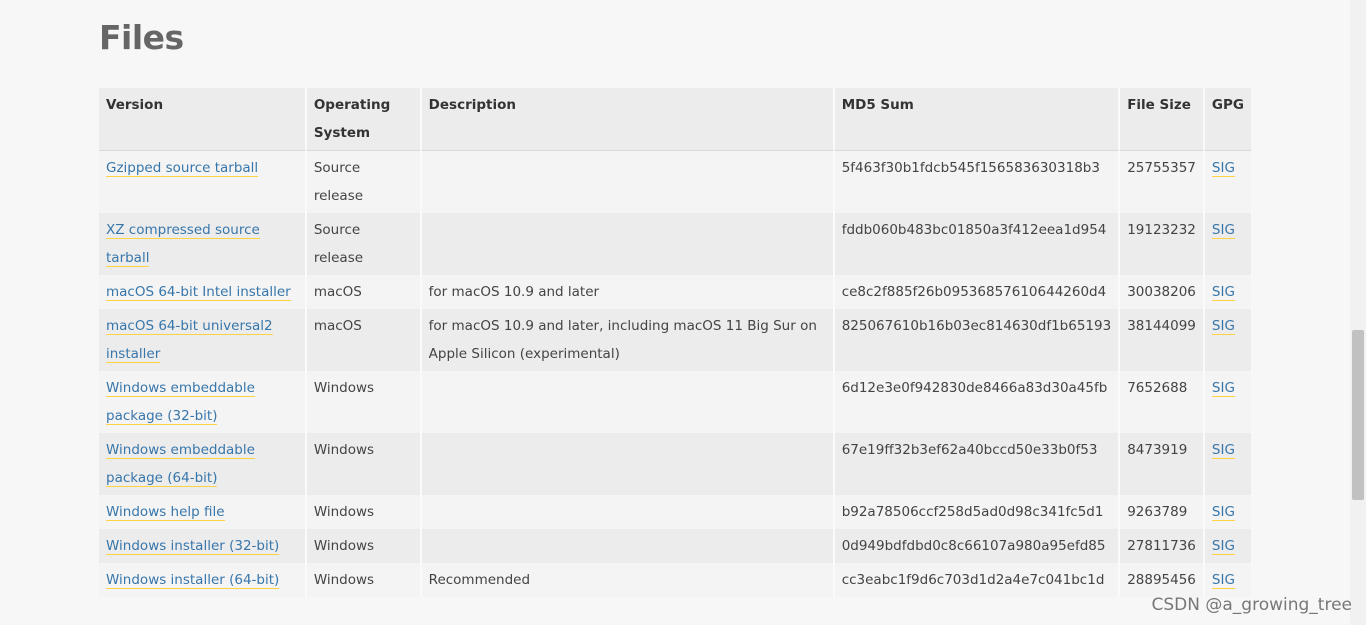 The width and height of the screenshot is (1366, 625). What do you see at coordinates (364, 119) in the screenshot?
I see `header-operating-system: Operating System` at bounding box center [364, 119].